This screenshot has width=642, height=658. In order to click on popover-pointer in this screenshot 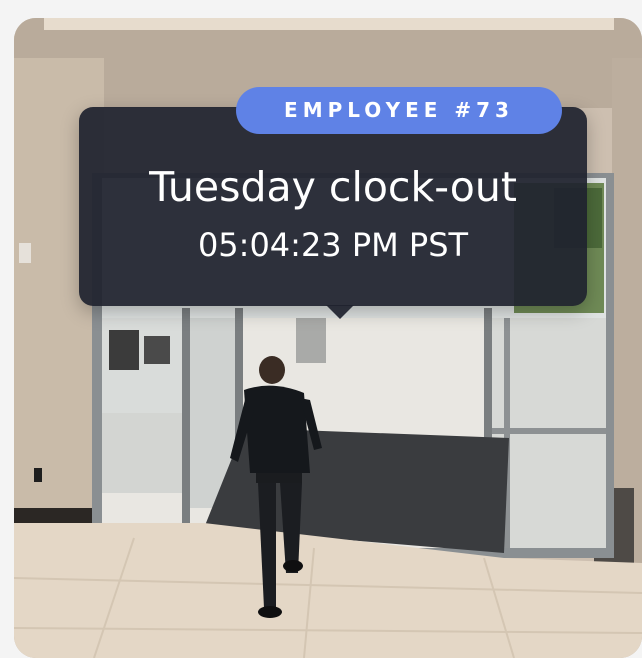, I will do `click(340, 312)`.